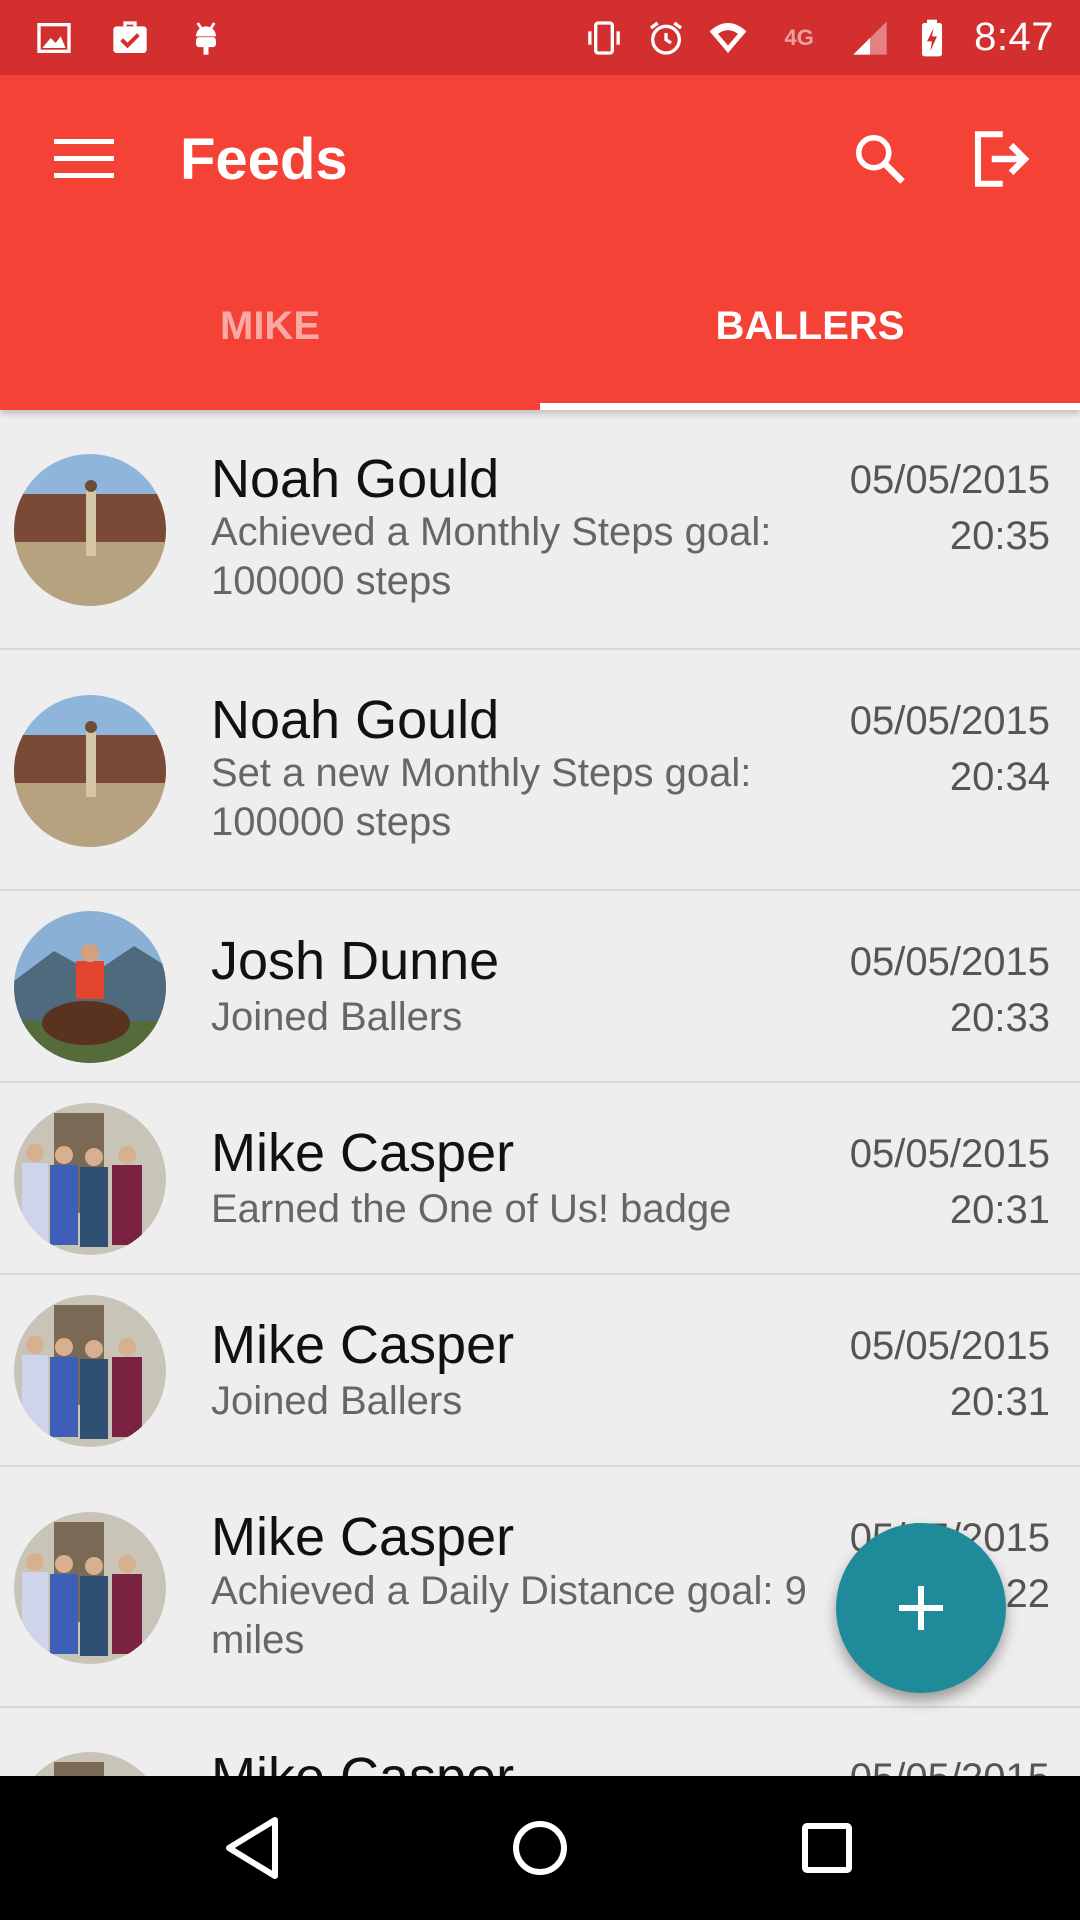  I want to click on home-button, so click(540, 1848).